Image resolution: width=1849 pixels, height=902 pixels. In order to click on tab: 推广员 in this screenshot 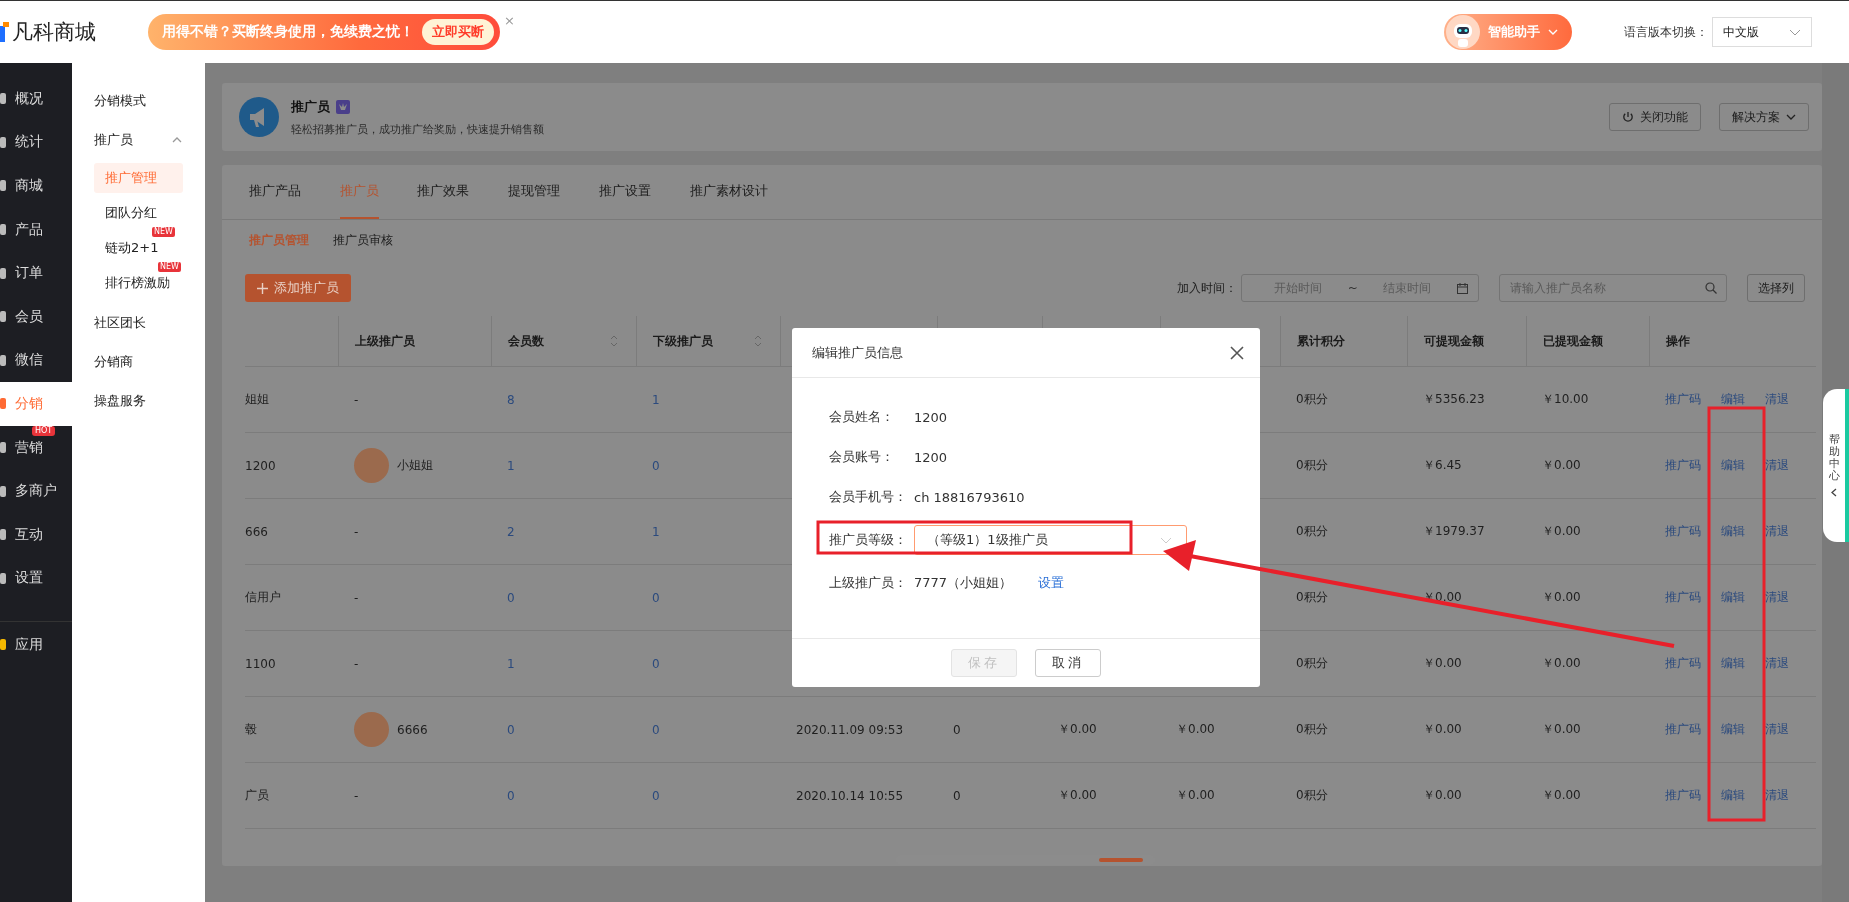, I will do `click(359, 192)`.